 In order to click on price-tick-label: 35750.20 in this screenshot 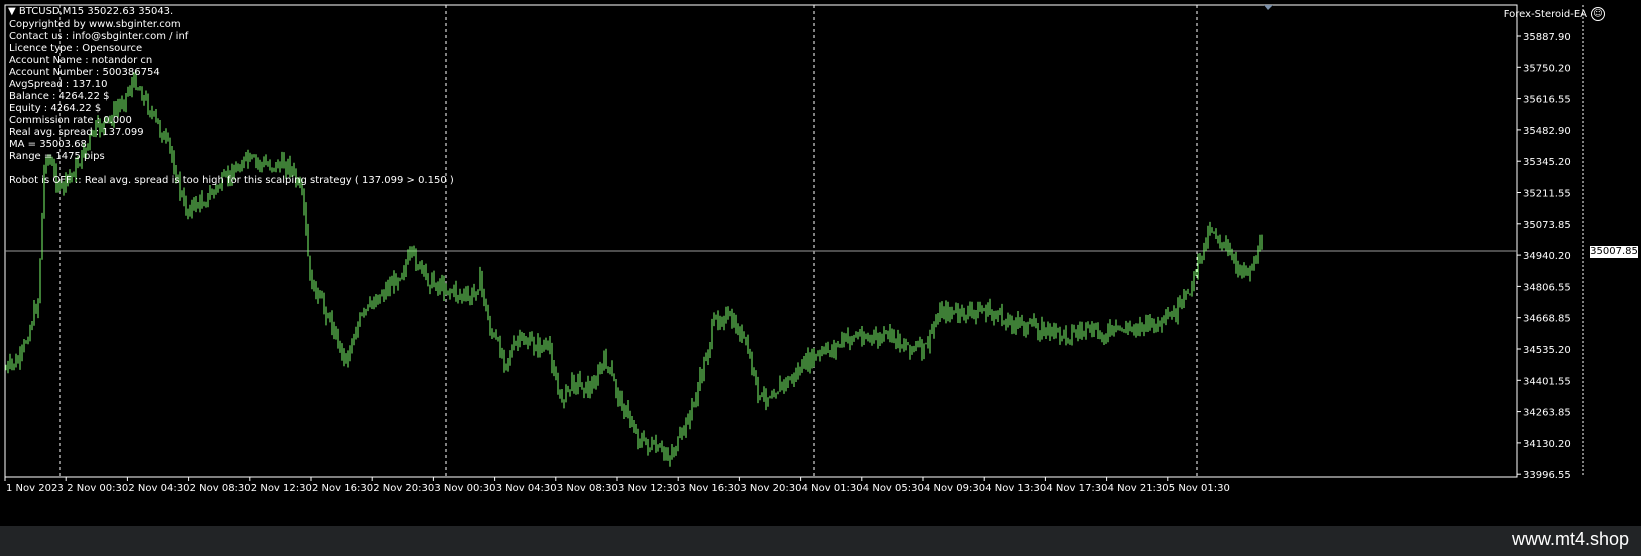, I will do `click(1547, 68)`.